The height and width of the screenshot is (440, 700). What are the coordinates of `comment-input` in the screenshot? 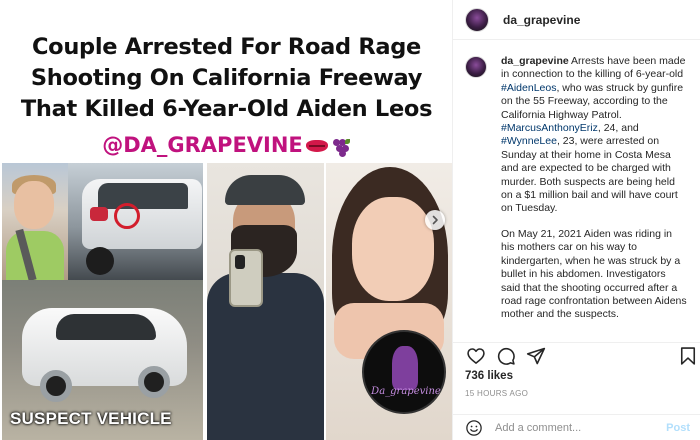 It's located at (580, 428).